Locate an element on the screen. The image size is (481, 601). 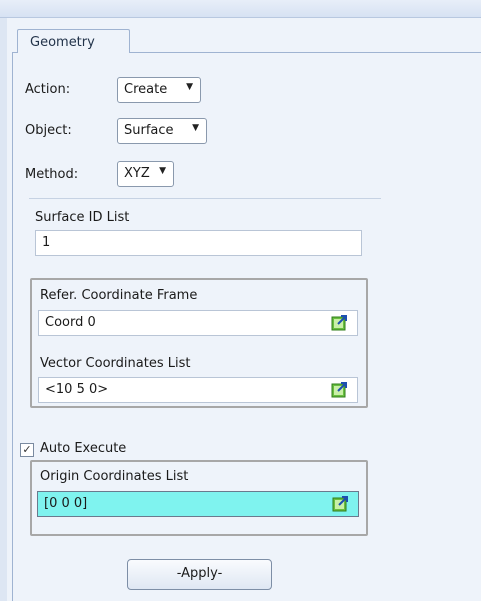
tab-frame-left is located at coordinates (12, 326).